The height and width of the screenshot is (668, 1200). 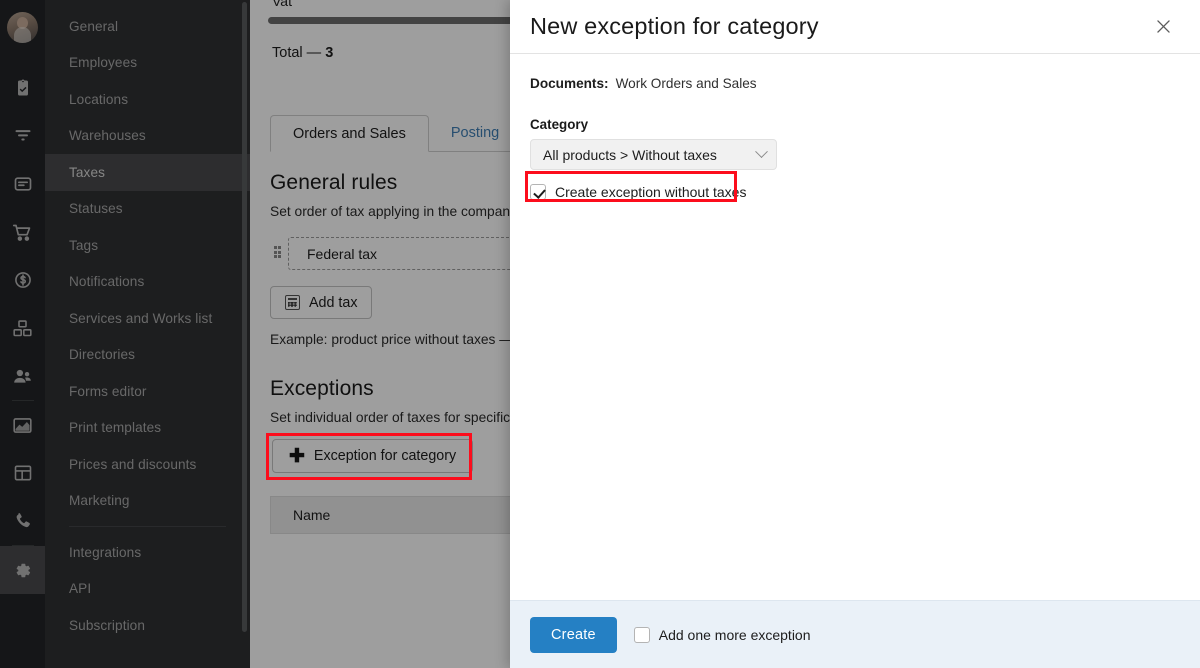 I want to click on total-label-text: Total —, so click(x=297, y=53).